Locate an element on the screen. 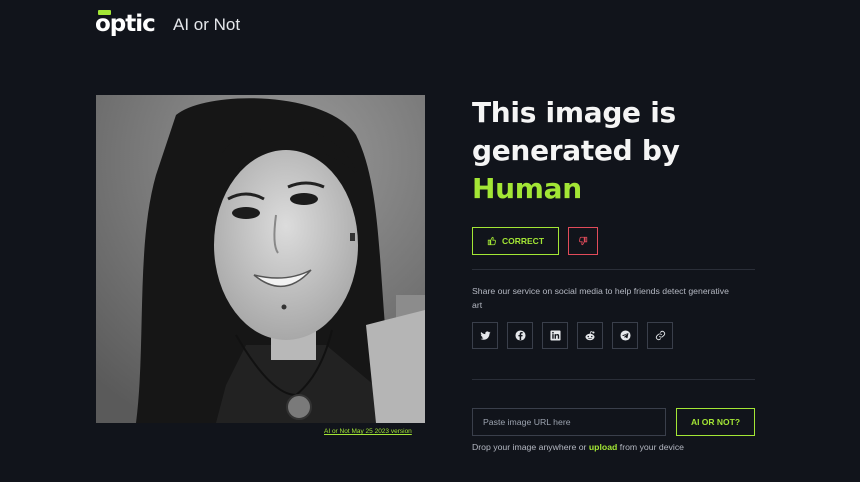 This screenshot has height=482, width=860. app-name: AI or Not is located at coordinates (207, 24).